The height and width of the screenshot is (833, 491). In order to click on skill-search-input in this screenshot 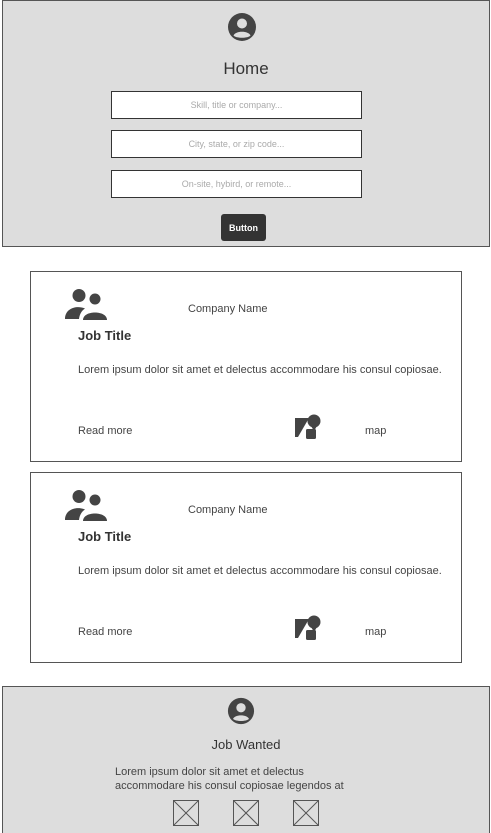, I will do `click(236, 105)`.